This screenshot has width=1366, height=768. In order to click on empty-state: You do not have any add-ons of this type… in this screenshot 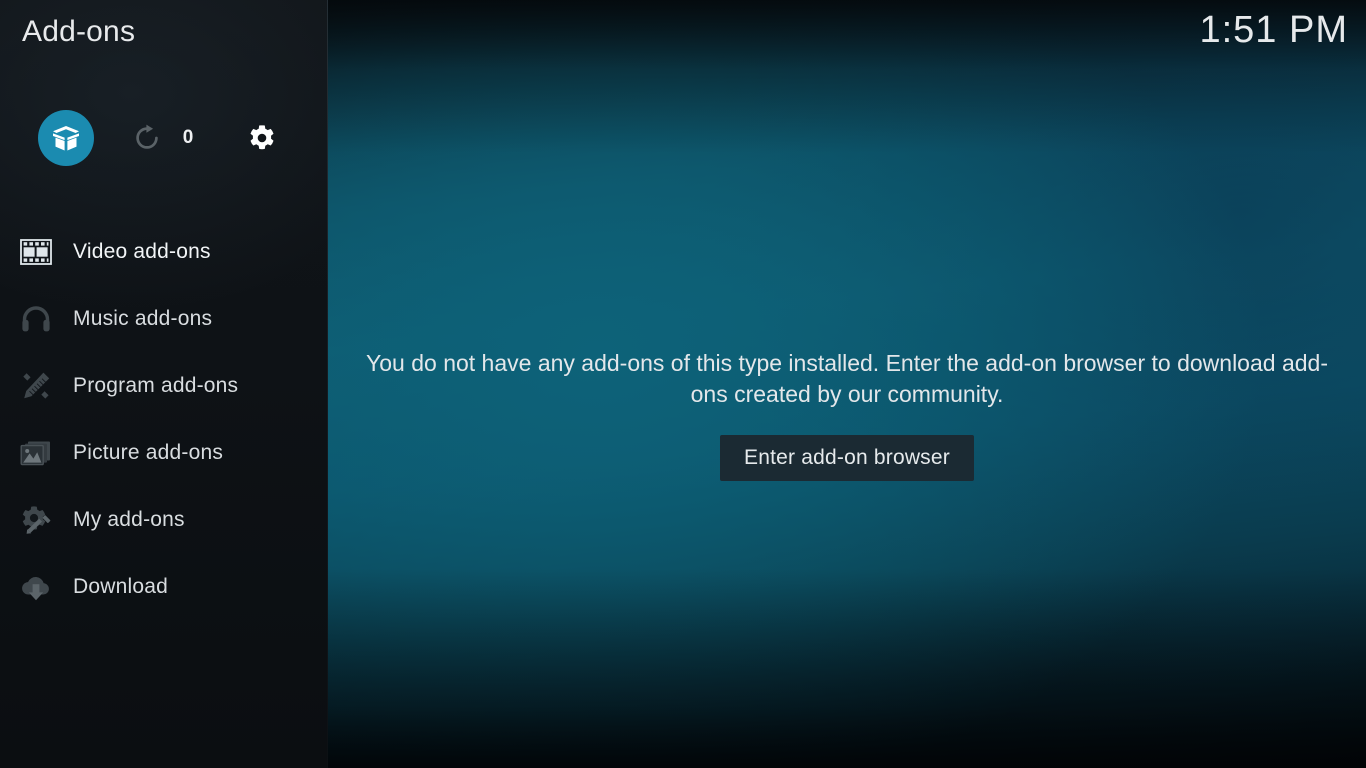, I will do `click(847, 414)`.